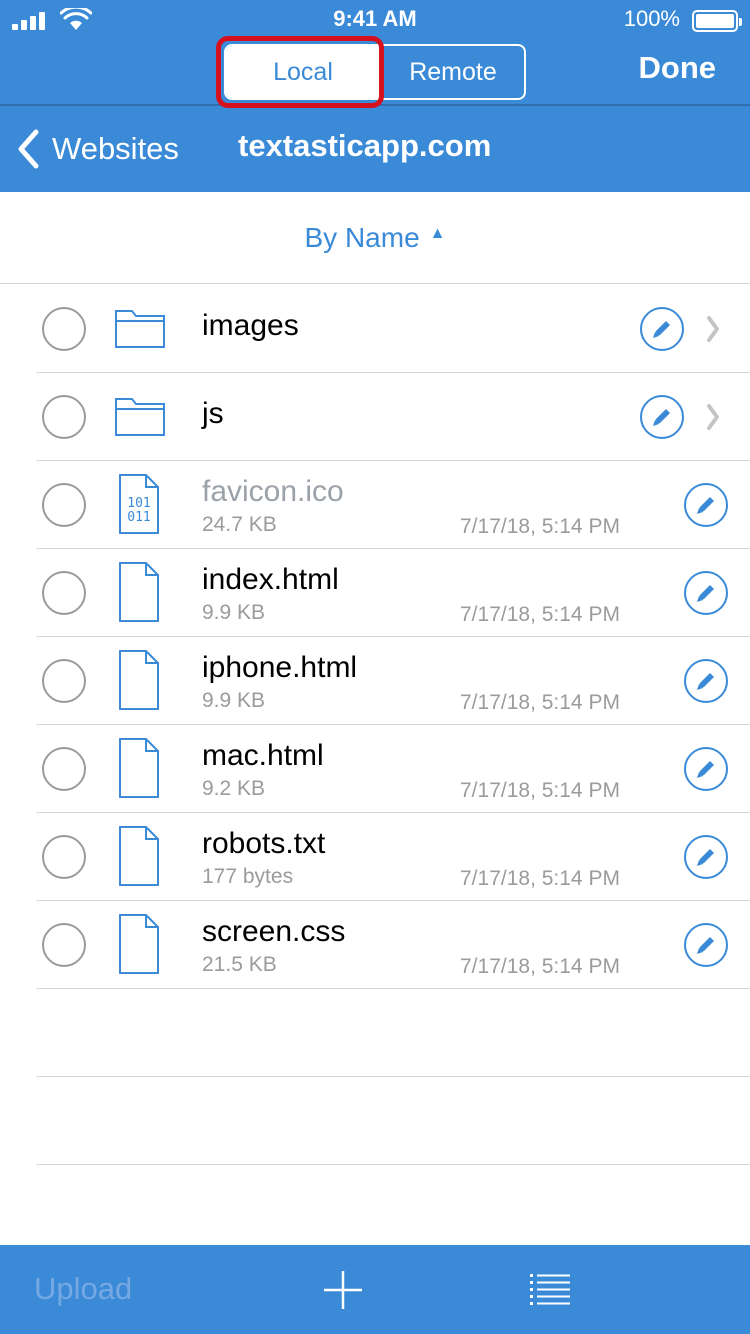 This screenshot has height=1334, width=750. I want to click on battery-percent: 100%, so click(651, 18).